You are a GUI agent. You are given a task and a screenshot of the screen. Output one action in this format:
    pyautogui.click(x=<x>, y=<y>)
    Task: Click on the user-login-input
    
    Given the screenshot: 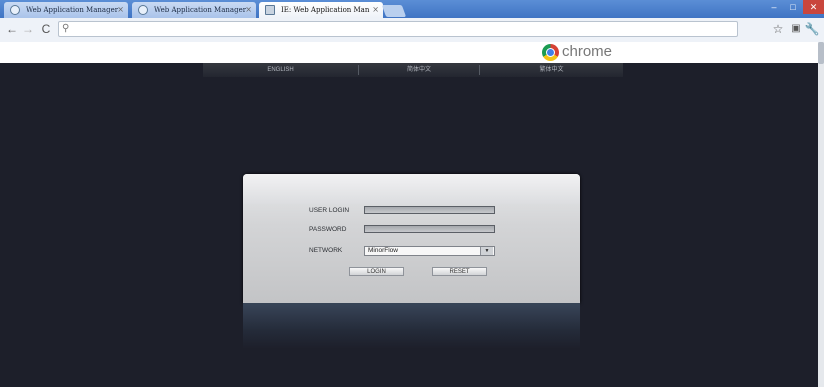 What is the action you would take?
    pyautogui.click(x=429, y=210)
    